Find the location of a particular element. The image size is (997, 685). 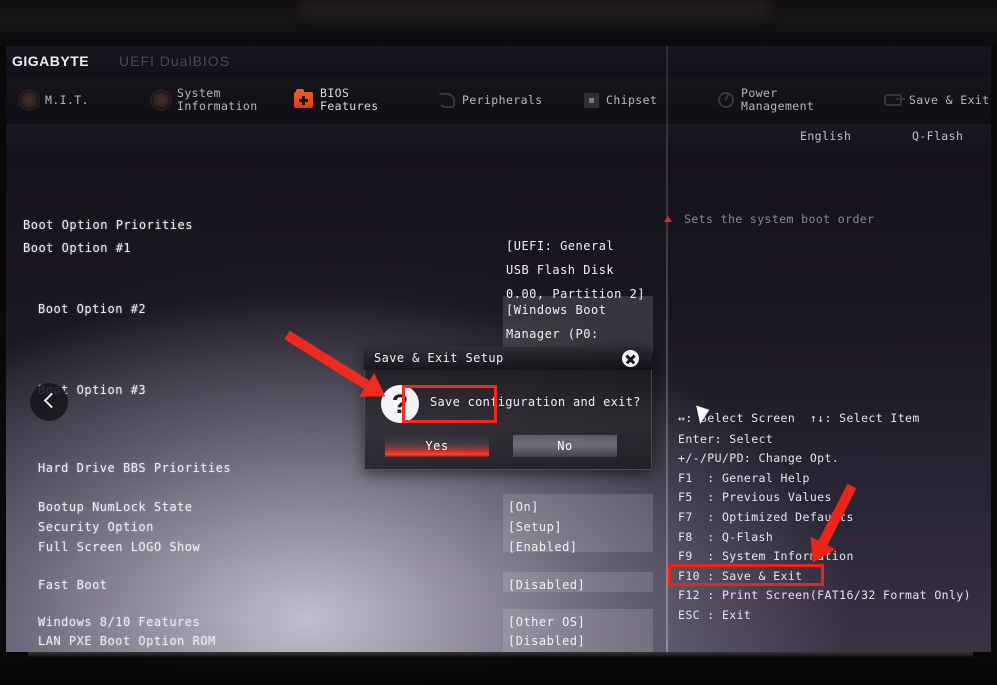

nav-tab-label: Peripherals is located at coordinates (502, 99).